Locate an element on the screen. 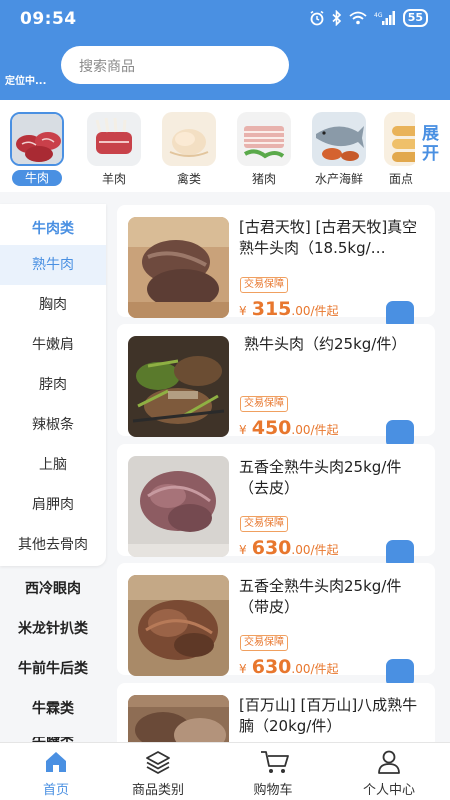 This screenshot has height=800, width=450. subcategory-item: 牛嫩肩 is located at coordinates (53, 345).